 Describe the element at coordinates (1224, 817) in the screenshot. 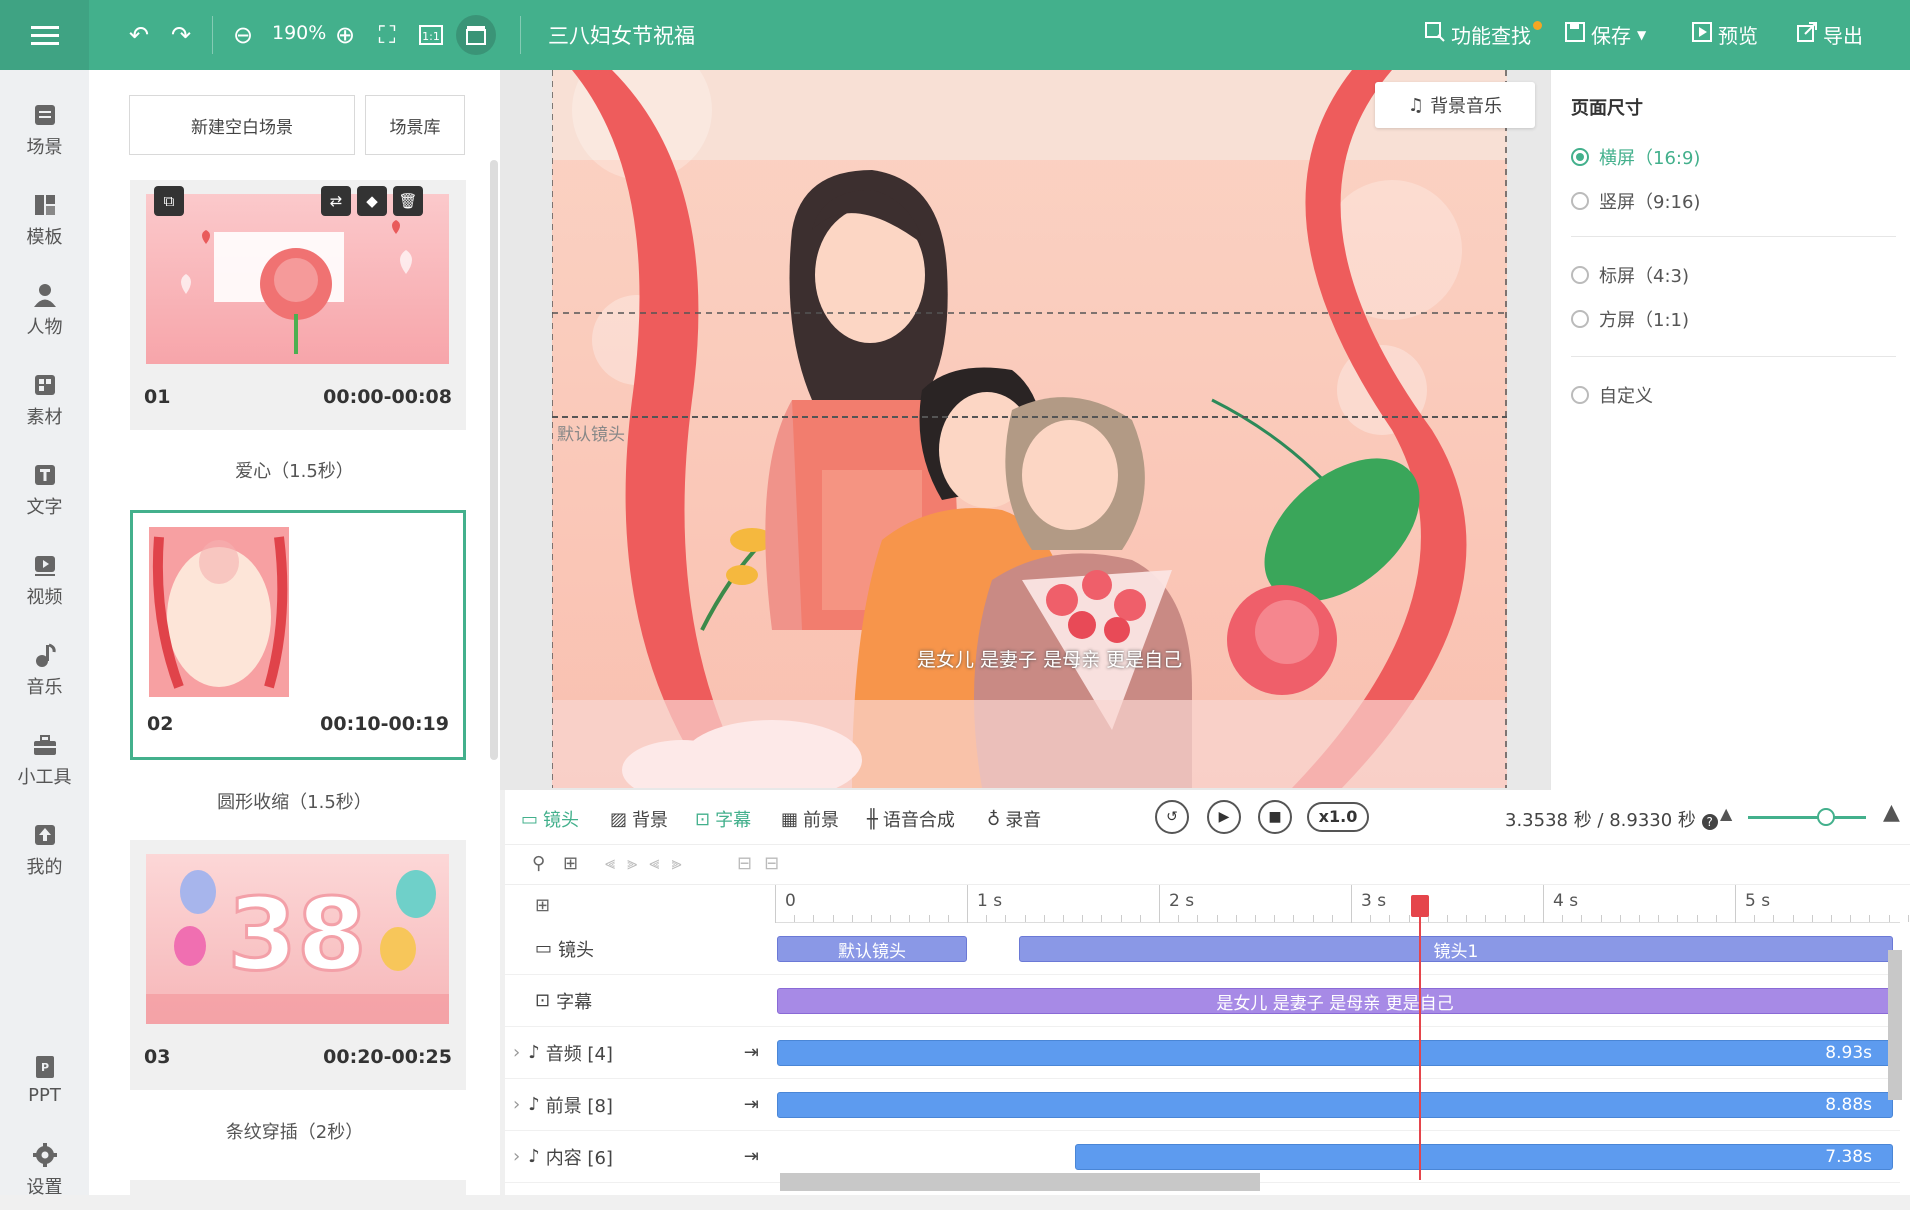

I see `play-button: ▶` at that location.